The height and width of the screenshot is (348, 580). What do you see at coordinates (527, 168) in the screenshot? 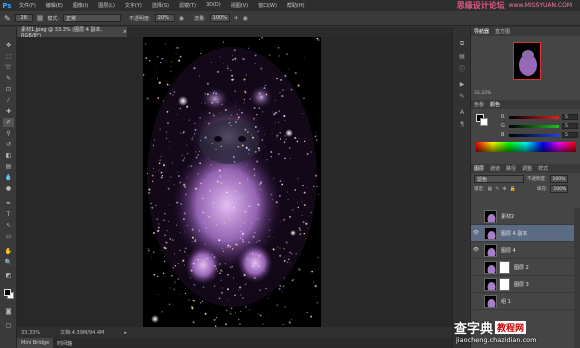
I see `layers-tab: 调整` at bounding box center [527, 168].